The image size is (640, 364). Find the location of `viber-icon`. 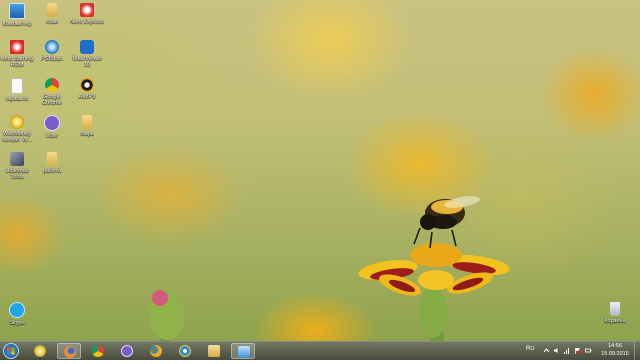

viber-icon is located at coordinates (52, 123).